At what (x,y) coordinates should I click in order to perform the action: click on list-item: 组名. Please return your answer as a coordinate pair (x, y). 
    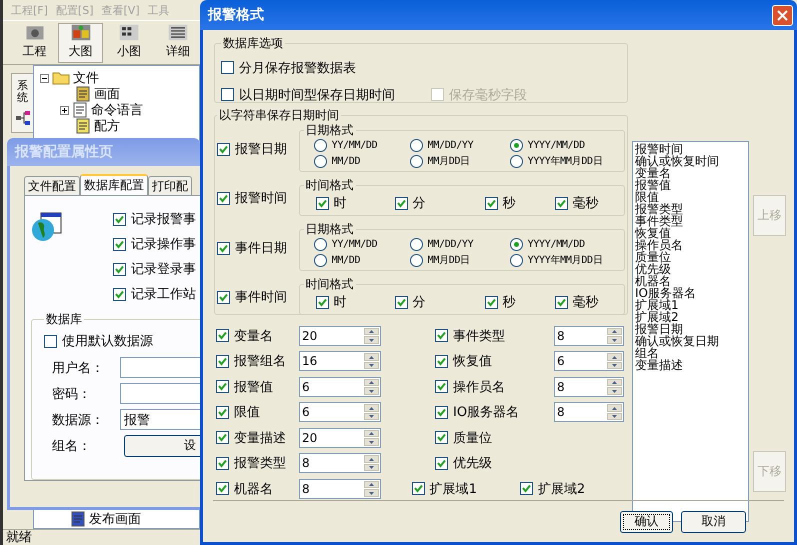
    Looking at the image, I should click on (690, 353).